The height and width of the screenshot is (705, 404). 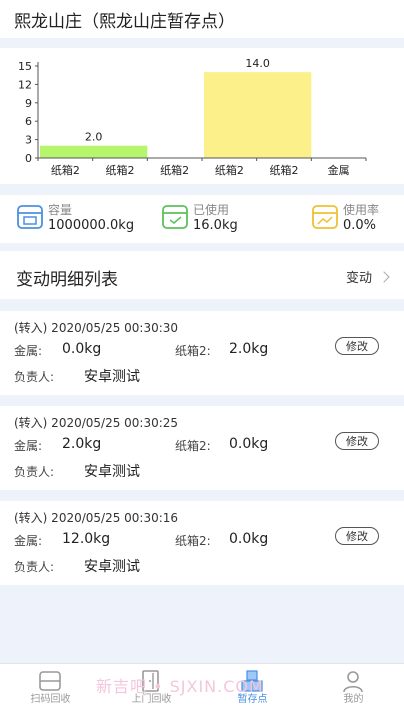 I want to click on used-box-icon, so click(x=175, y=217).